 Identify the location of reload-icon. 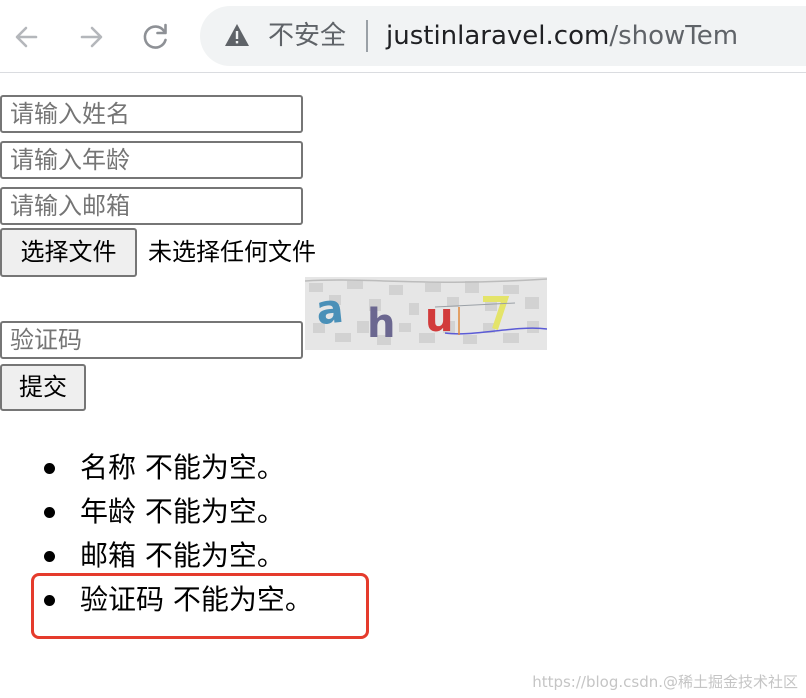
(155, 37).